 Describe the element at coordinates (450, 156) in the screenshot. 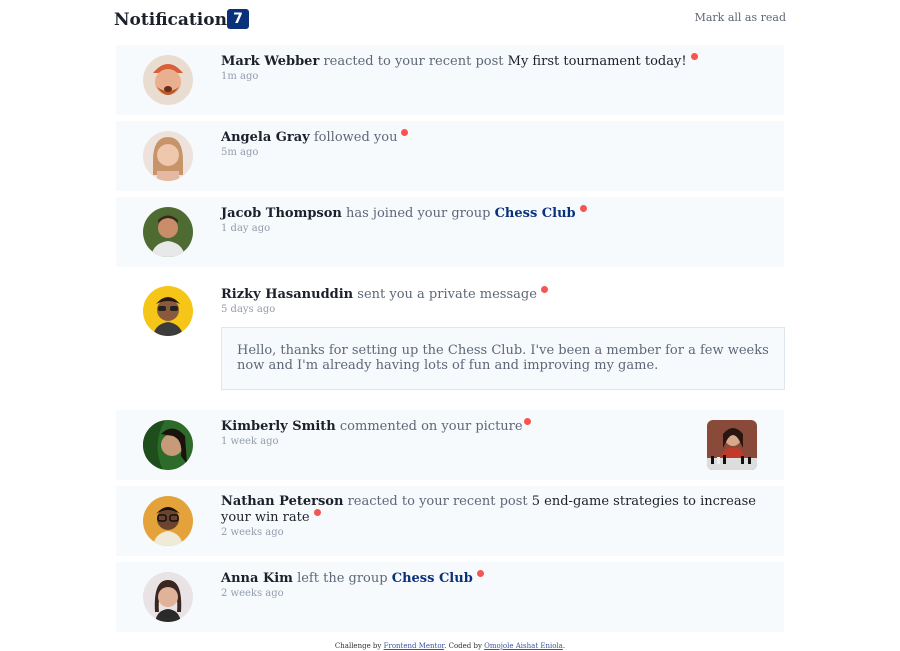

I see `notification-item: Angela Gray followed you 5m ago` at that location.